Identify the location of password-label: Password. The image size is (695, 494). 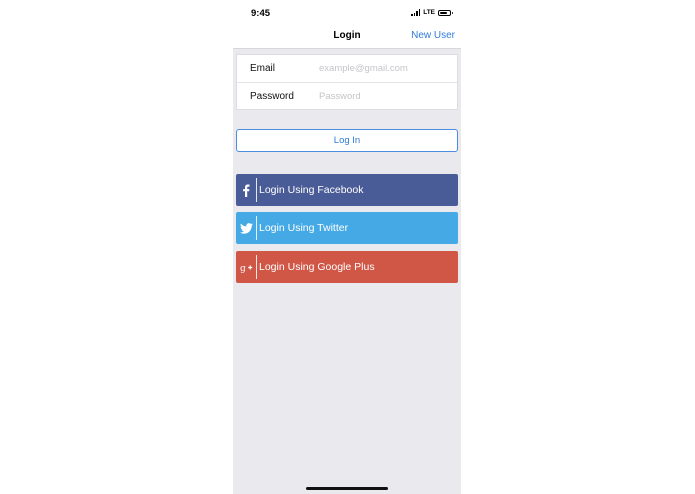
(272, 96).